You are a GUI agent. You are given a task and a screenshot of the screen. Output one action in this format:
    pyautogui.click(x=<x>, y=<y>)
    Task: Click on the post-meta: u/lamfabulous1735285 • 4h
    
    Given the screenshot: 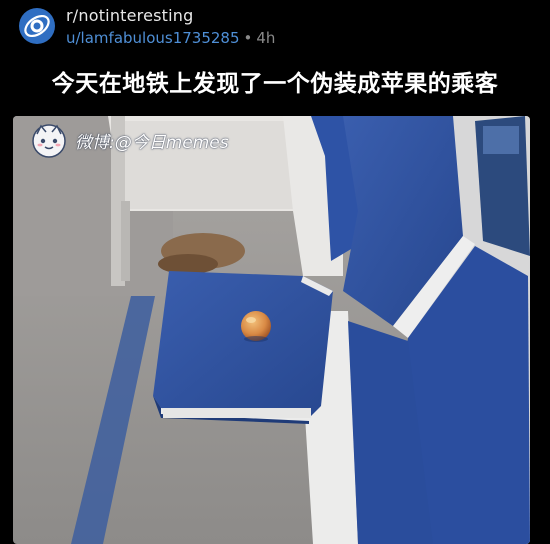 What is the action you would take?
    pyautogui.click(x=170, y=38)
    